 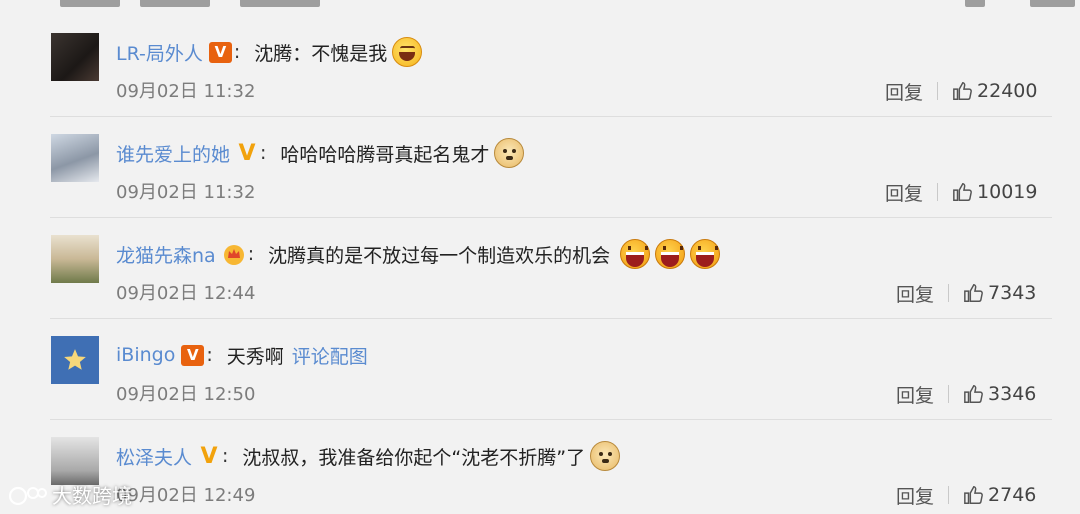 What do you see at coordinates (255, 356) in the screenshot?
I see `comment-text: 天秀啊` at bounding box center [255, 356].